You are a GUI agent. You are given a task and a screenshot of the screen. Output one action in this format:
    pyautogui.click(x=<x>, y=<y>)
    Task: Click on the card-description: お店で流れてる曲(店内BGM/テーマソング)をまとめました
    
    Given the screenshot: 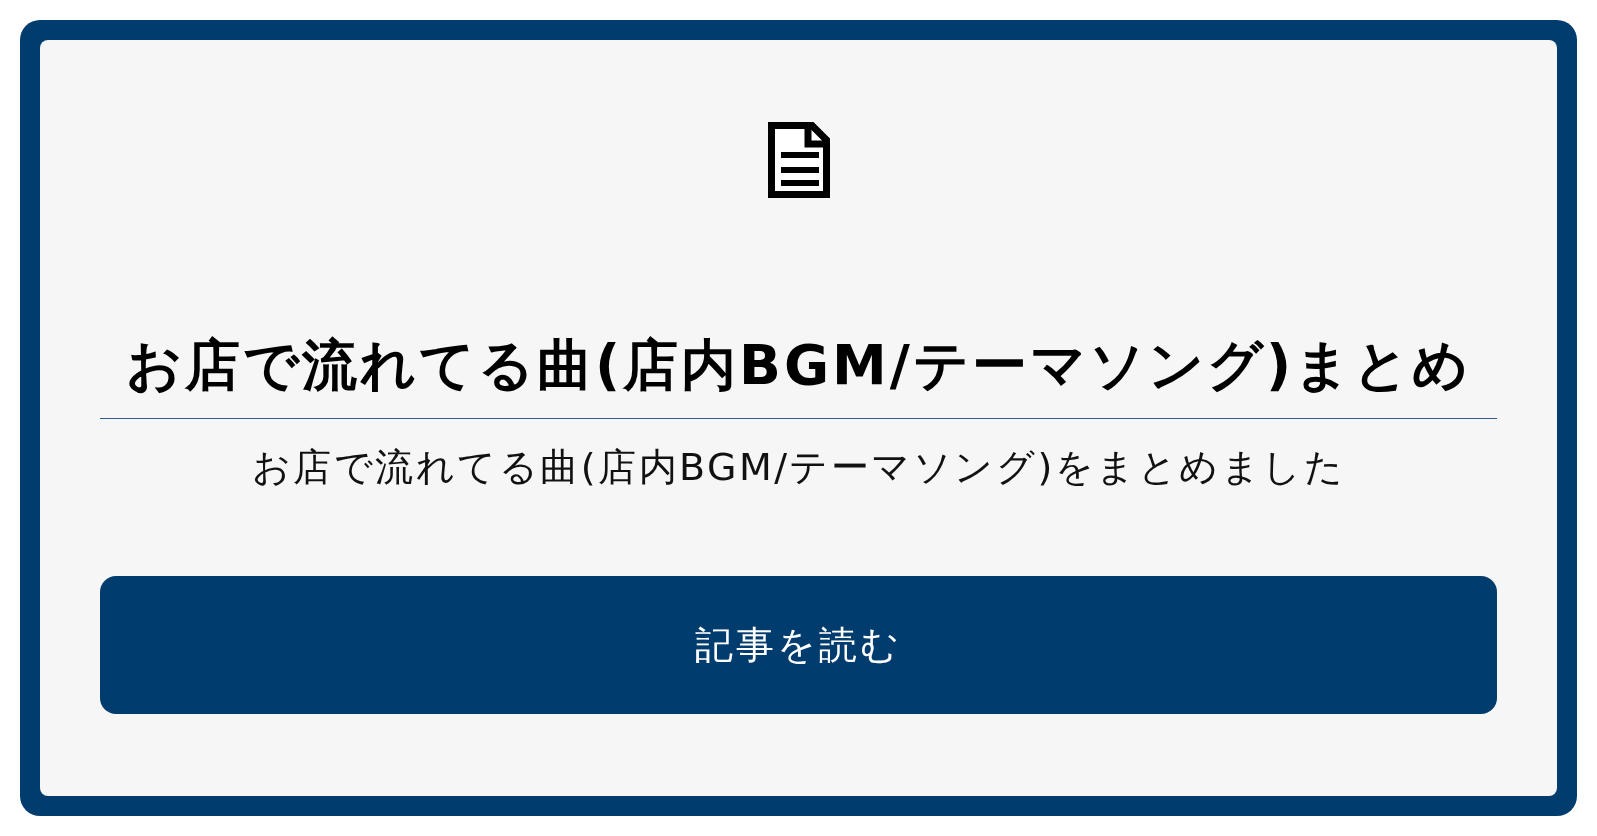 What is the action you would take?
    pyautogui.click(x=798, y=467)
    